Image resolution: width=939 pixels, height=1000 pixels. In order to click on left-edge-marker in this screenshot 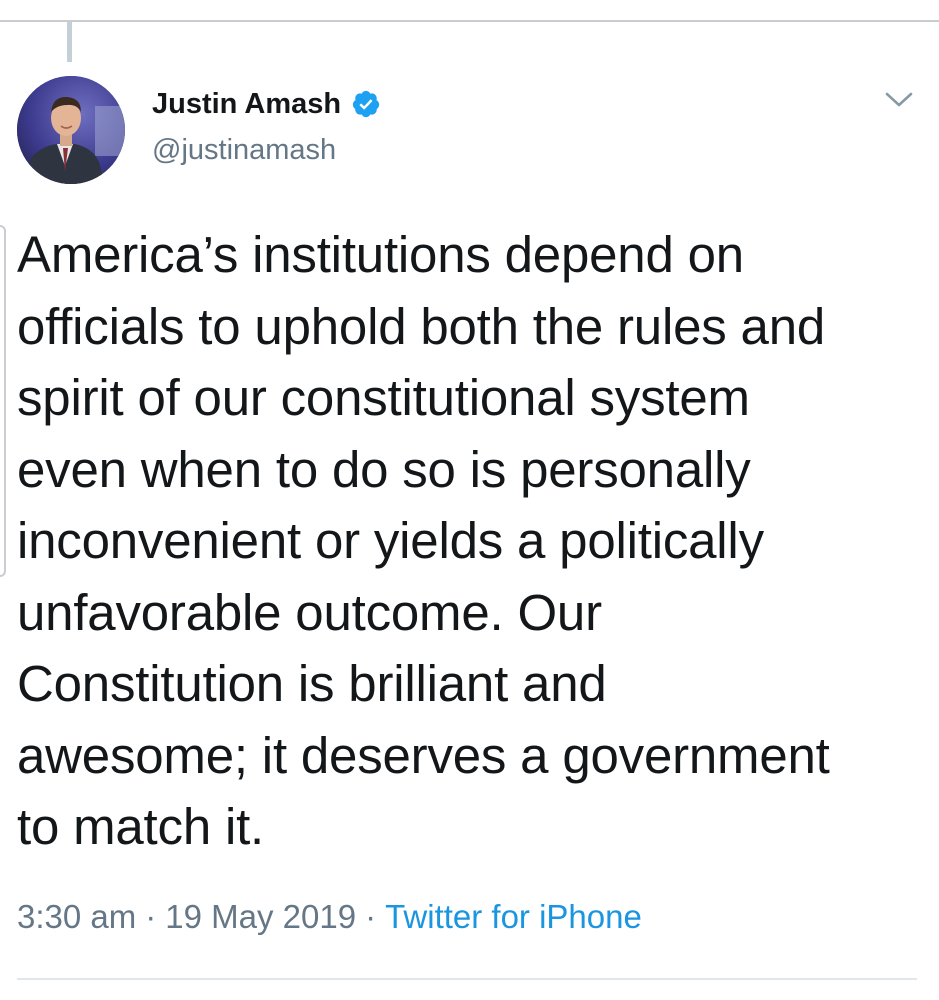, I will do `click(3, 401)`.